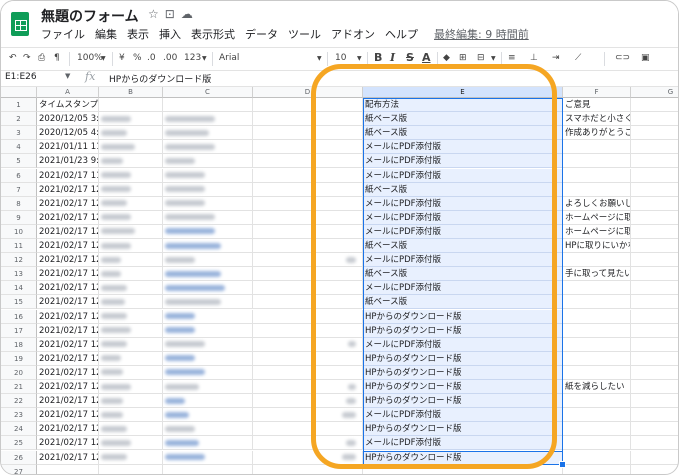 Image resolution: width=679 pixels, height=475 pixels. Describe the element at coordinates (308, 105) in the screenshot. I see `cell-d1` at that location.